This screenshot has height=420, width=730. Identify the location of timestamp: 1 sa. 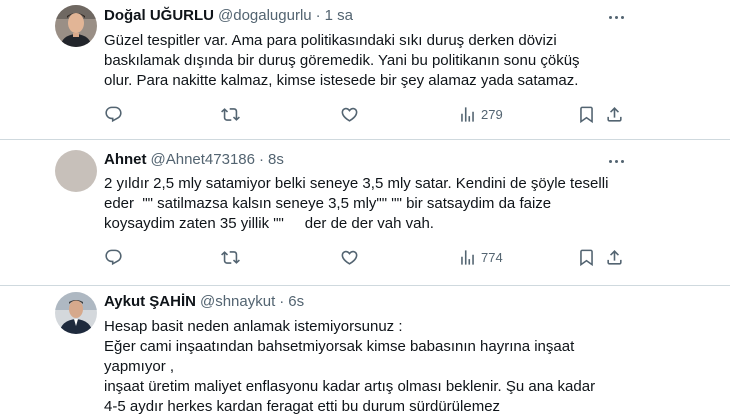
(339, 15).